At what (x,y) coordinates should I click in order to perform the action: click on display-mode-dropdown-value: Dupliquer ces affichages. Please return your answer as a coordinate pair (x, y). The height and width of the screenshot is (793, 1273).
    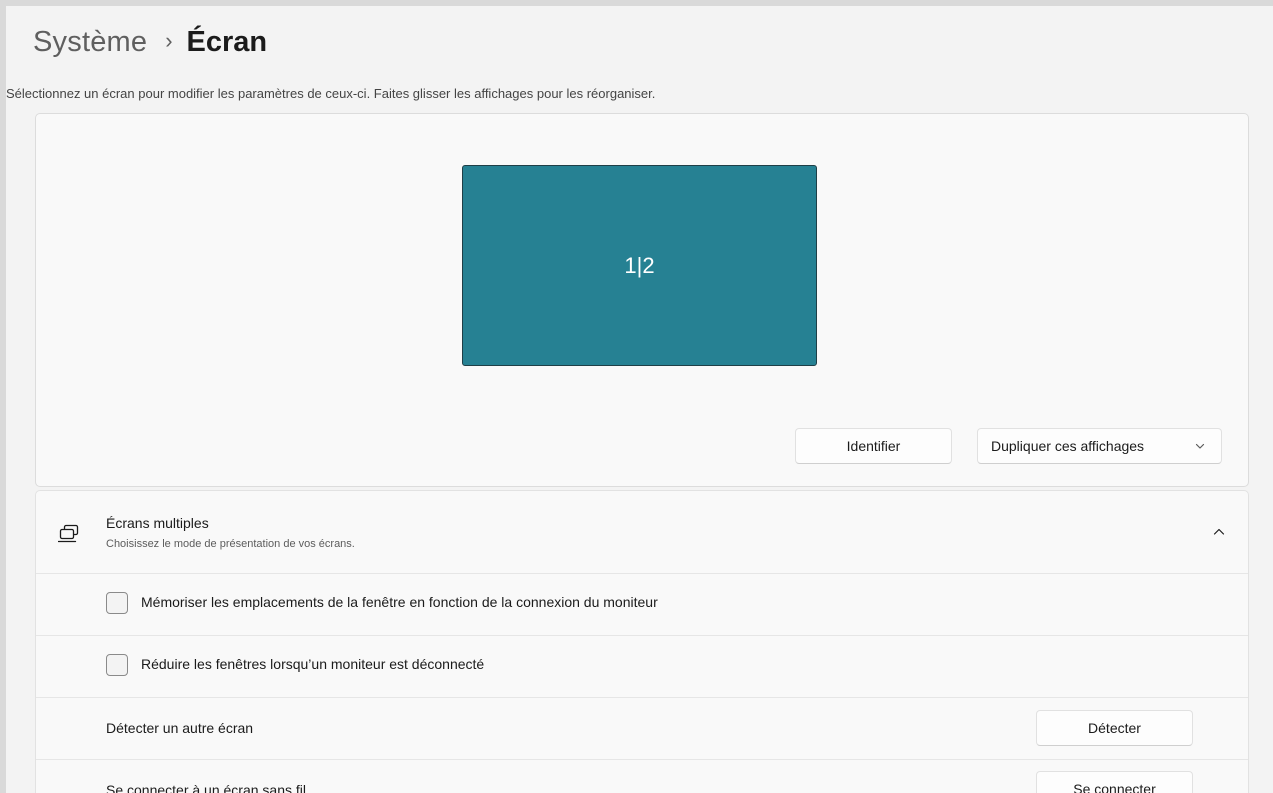
    Looking at the image, I should click on (1068, 446).